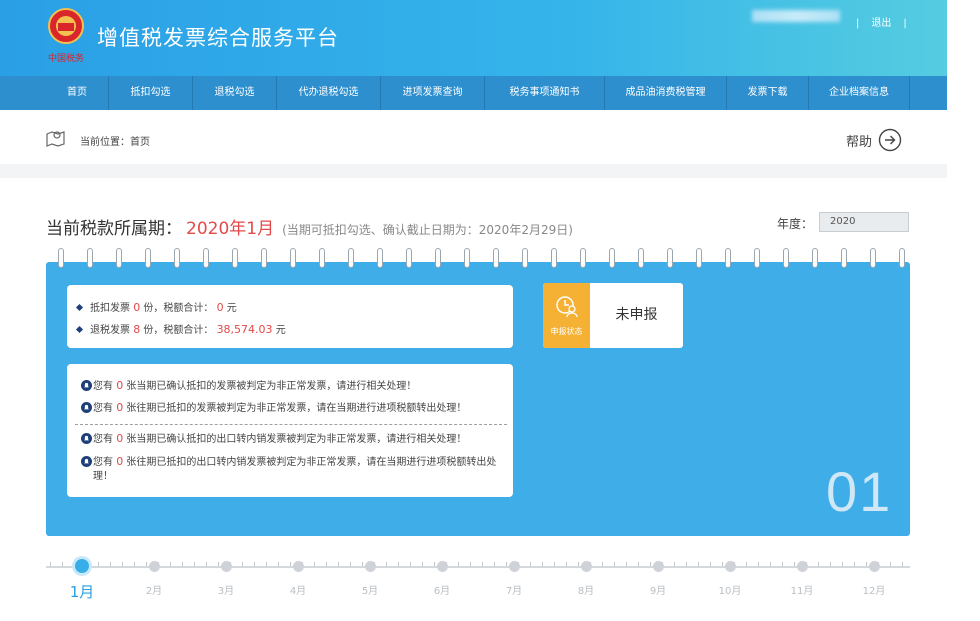 The height and width of the screenshot is (621, 980). What do you see at coordinates (295, 469) in the screenshot?
I see `alert-text: 张往期已抵扣的出口转内销发票被判定为非正常发票，请在当期进行进项税额转出处理！` at bounding box center [295, 469].